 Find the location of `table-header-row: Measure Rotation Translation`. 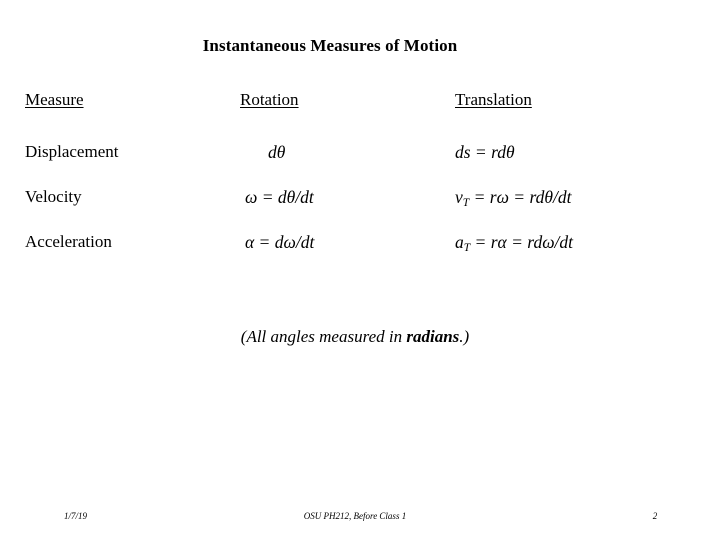

table-header-row: Measure Rotation Translation is located at coordinates (360, 114).